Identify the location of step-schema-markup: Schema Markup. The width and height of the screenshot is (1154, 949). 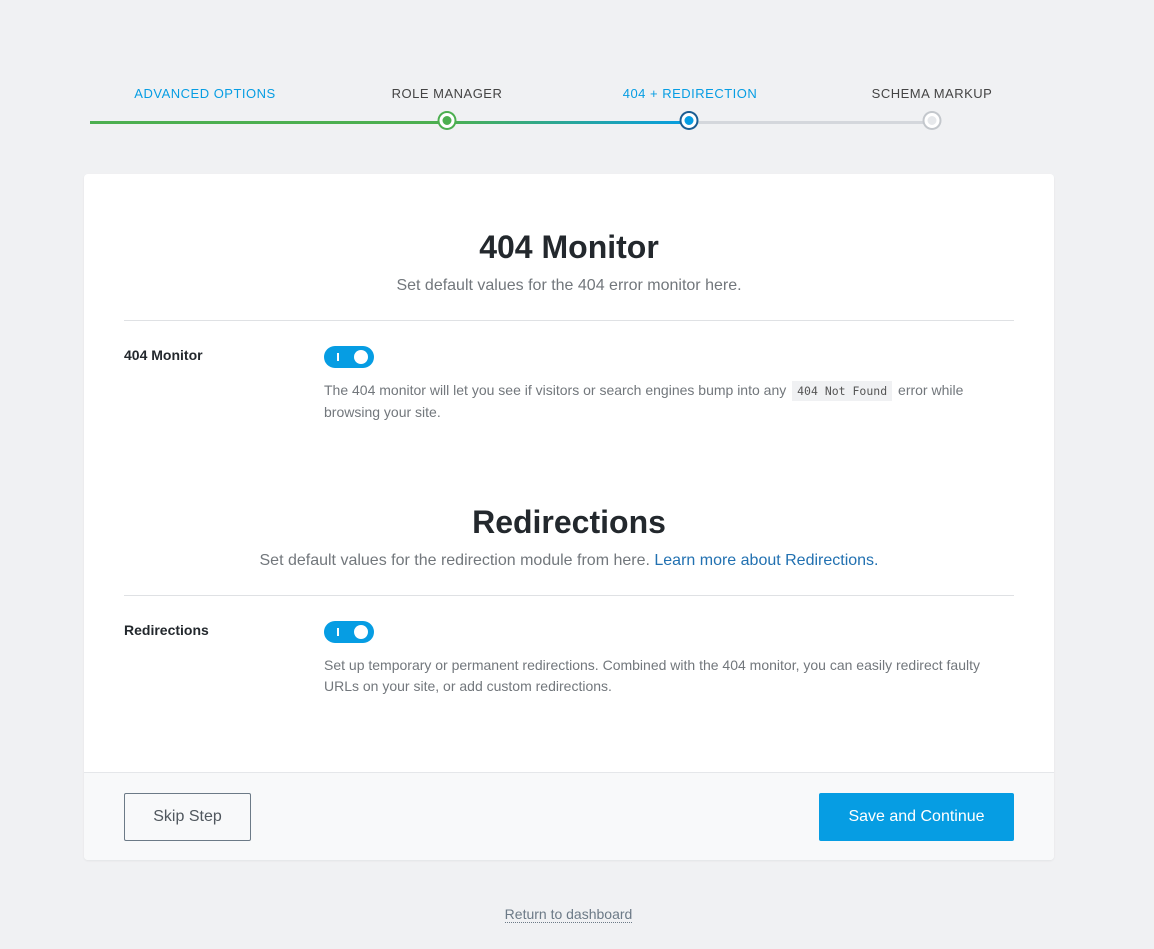
(932, 93).